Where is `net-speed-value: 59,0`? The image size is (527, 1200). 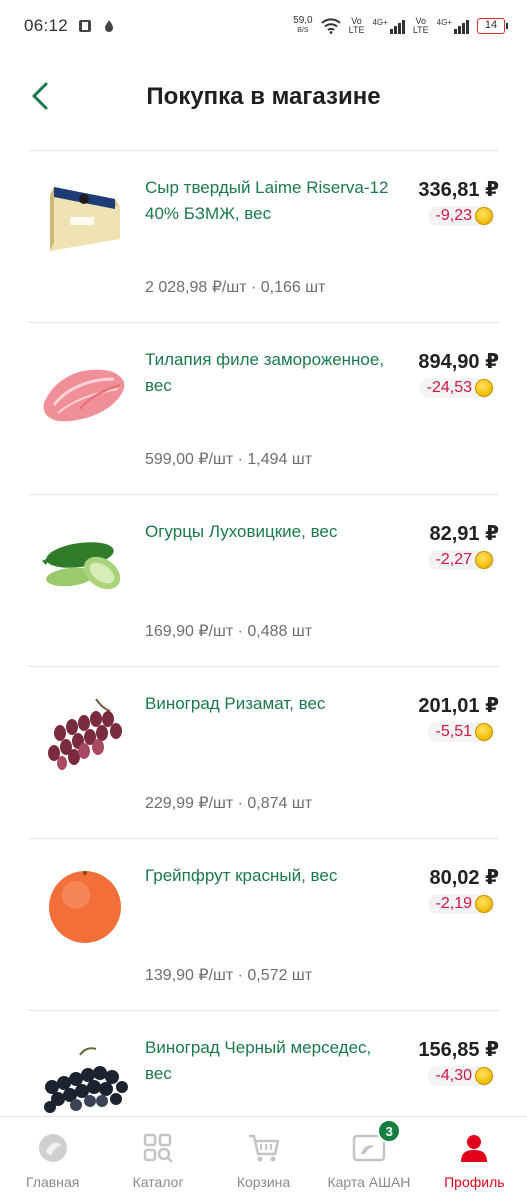 net-speed-value: 59,0 is located at coordinates (303, 20).